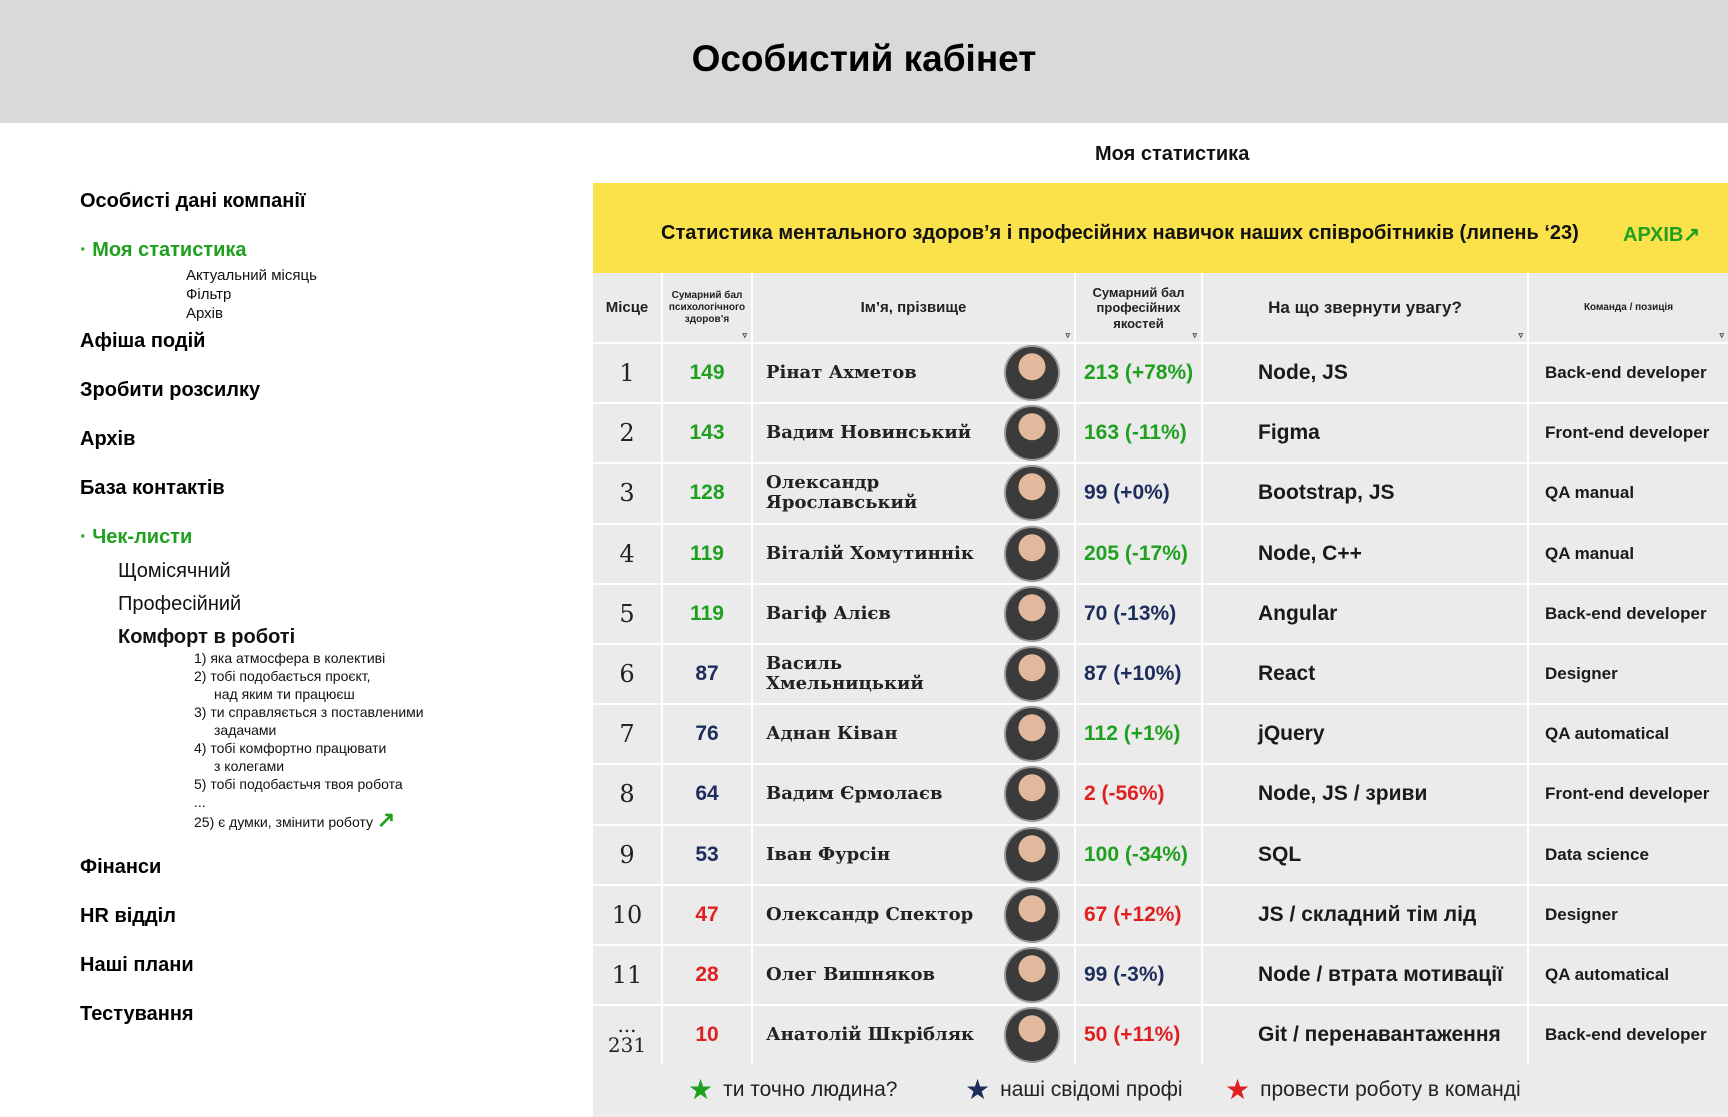  I want to click on focus-cell: jQuery, so click(1291, 734).